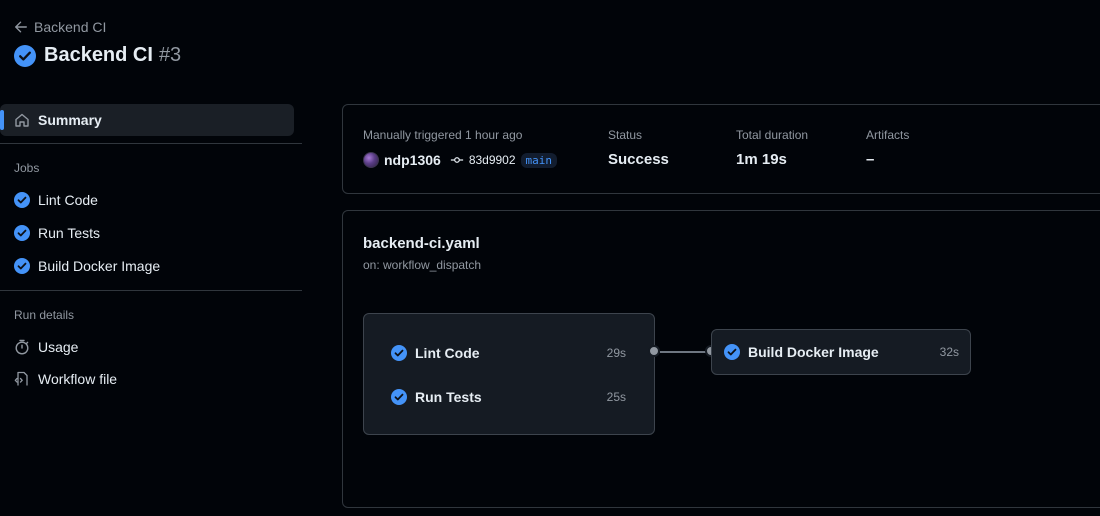 The height and width of the screenshot is (516, 1100). I want to click on run-number: #3, so click(170, 55).